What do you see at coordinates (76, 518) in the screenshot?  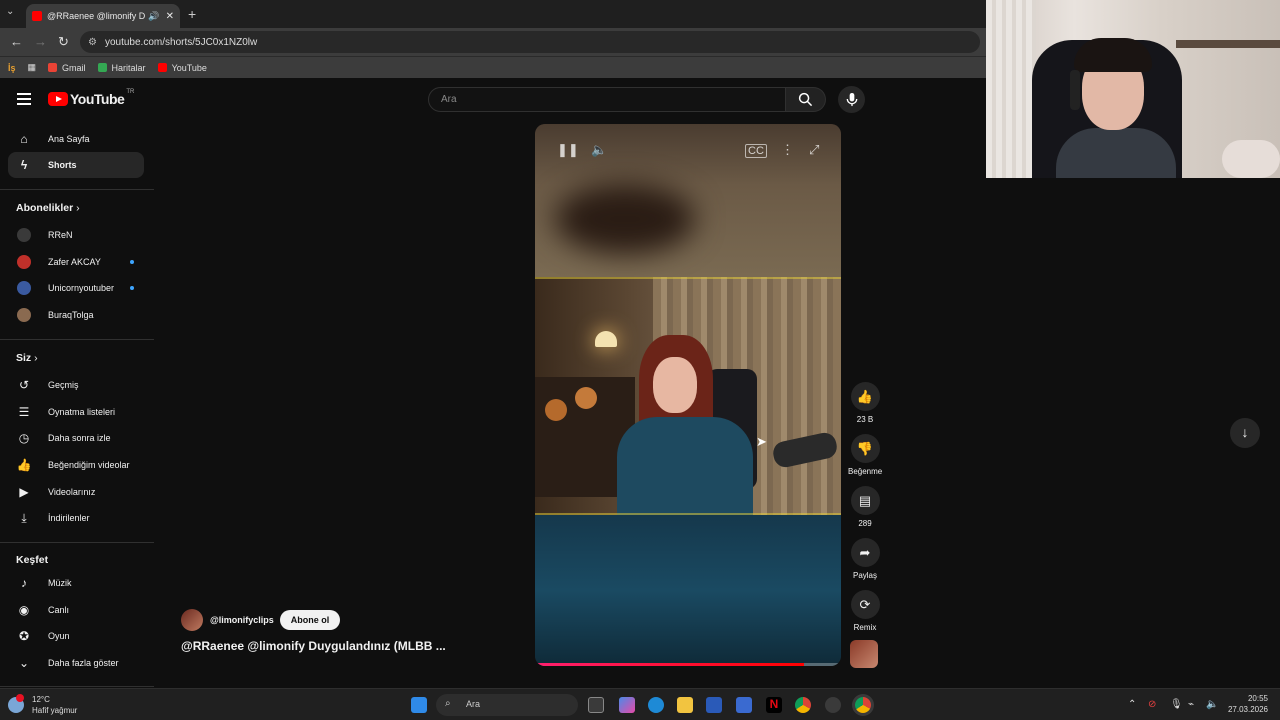 I see `sidebar-item-downloads: ⤓ İndirilenler` at bounding box center [76, 518].